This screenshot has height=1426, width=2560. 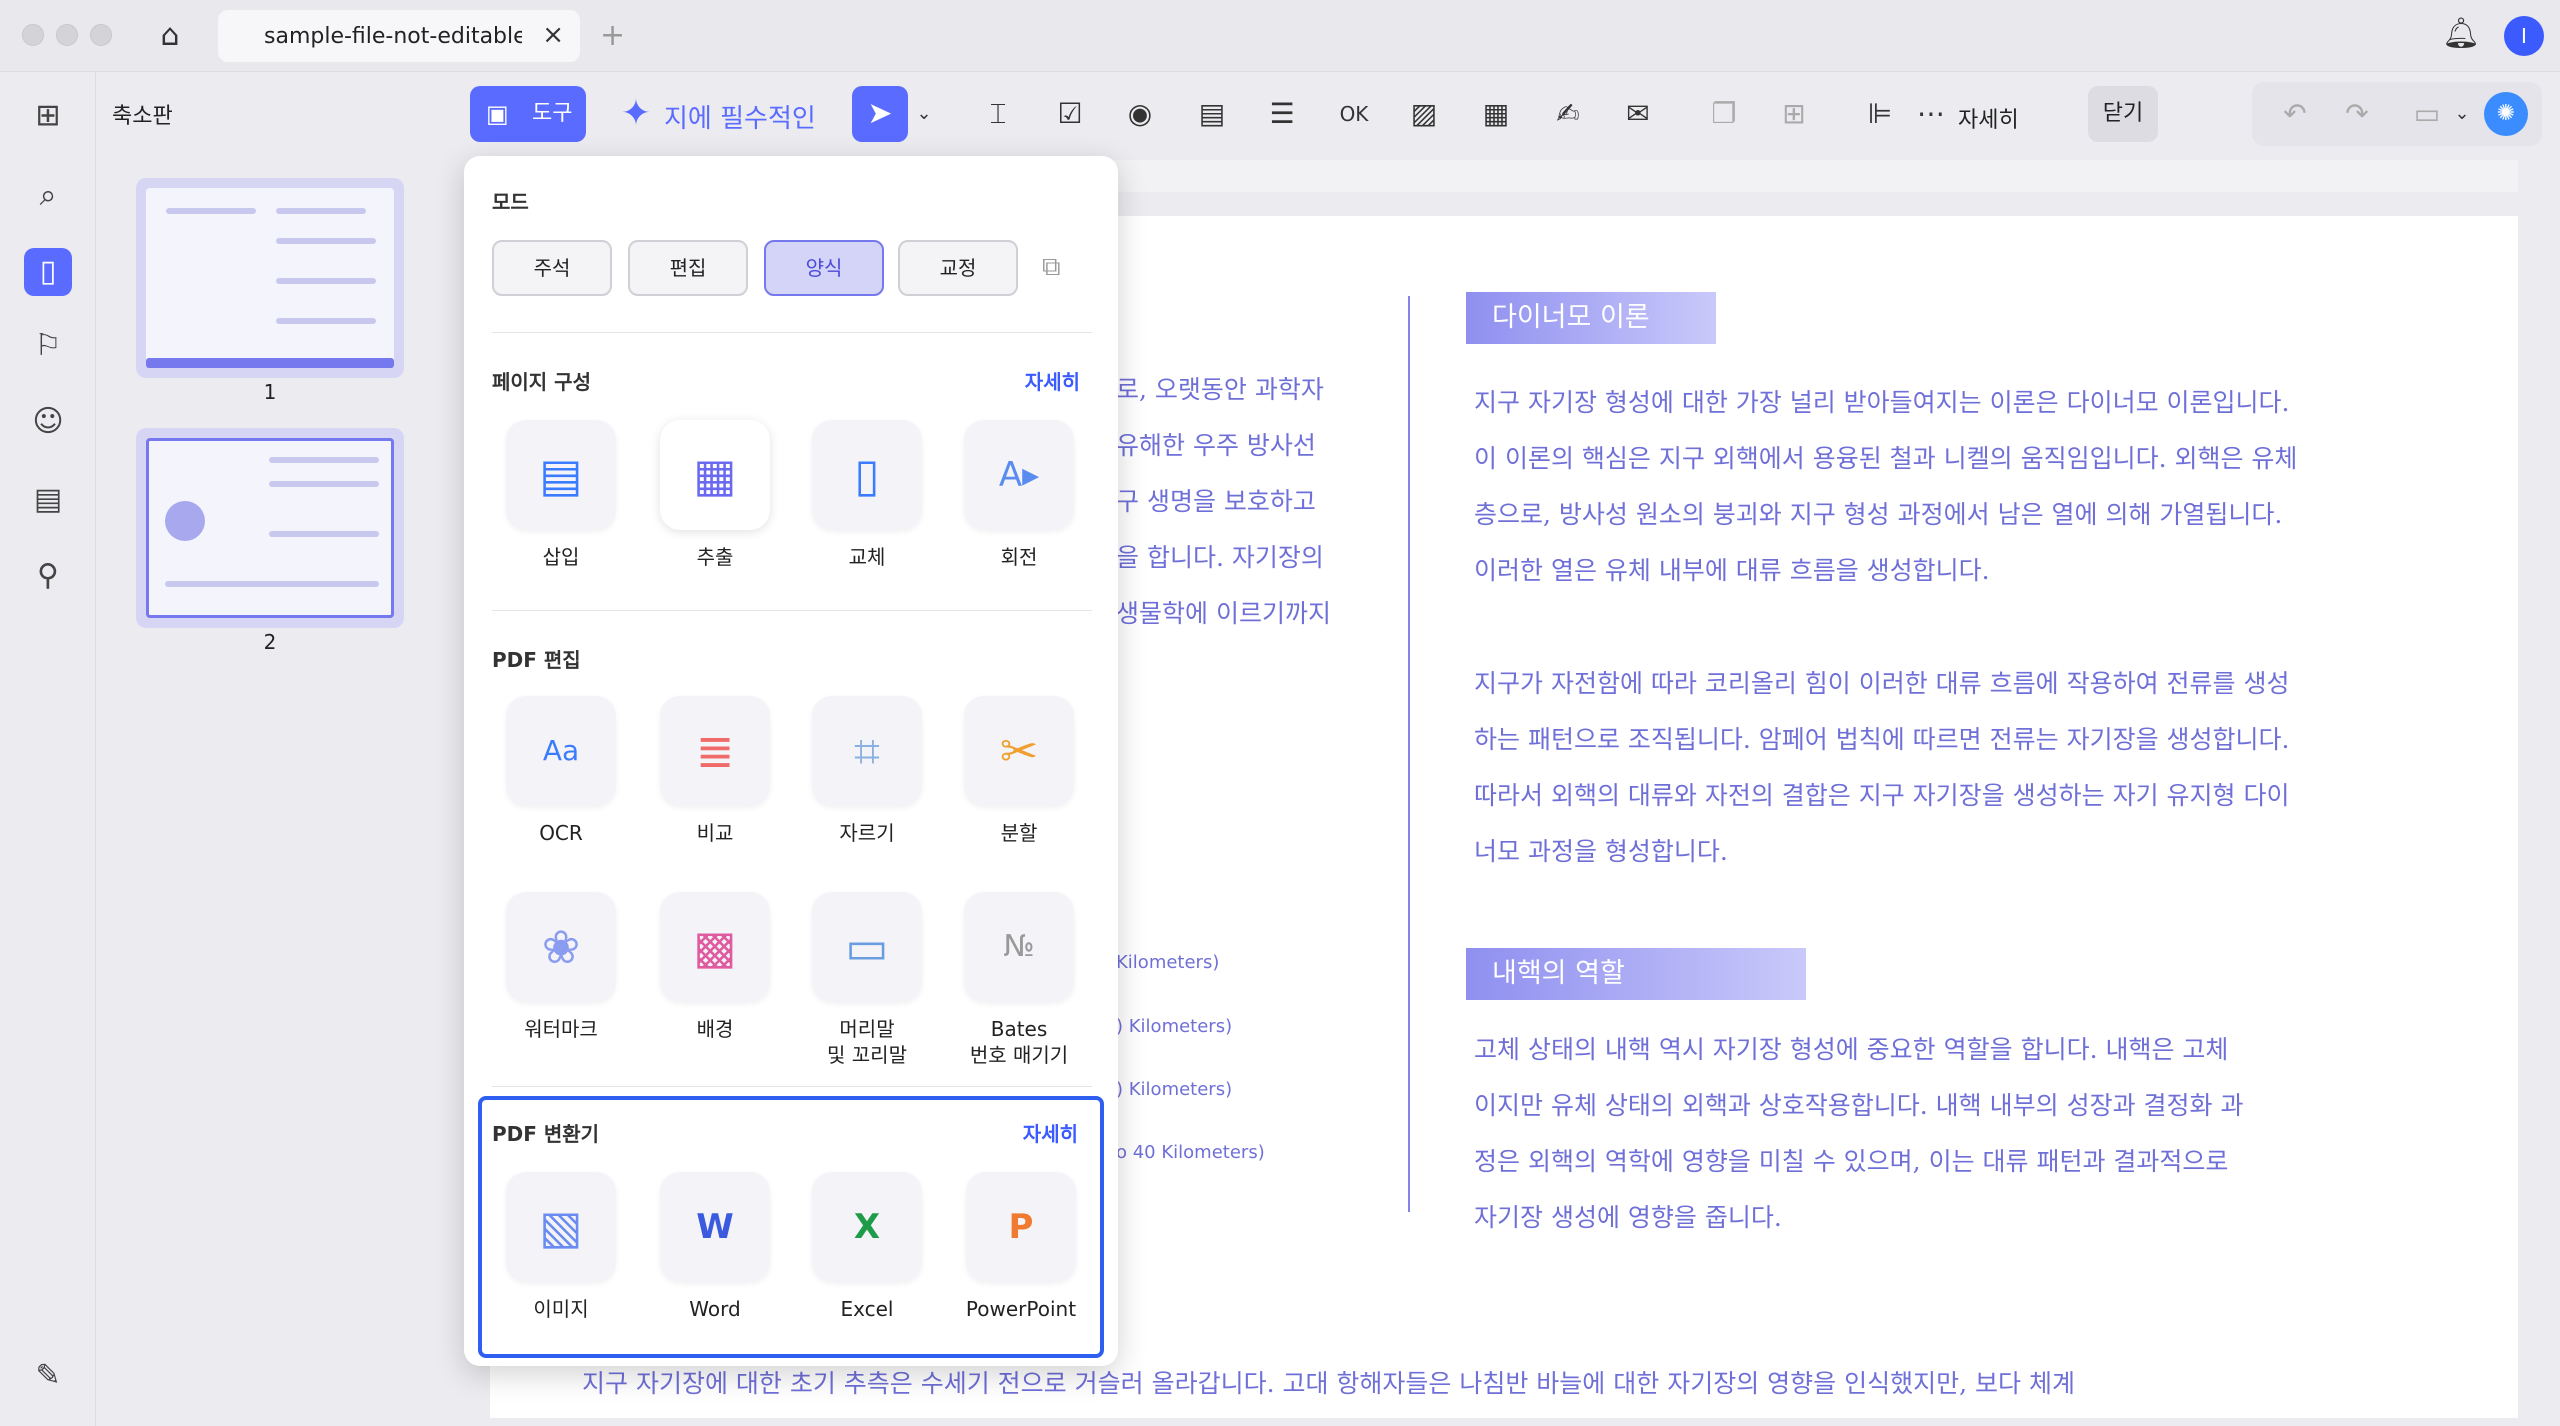 What do you see at coordinates (48, 500) in the screenshot?
I see `form-fields-icon: ▤` at bounding box center [48, 500].